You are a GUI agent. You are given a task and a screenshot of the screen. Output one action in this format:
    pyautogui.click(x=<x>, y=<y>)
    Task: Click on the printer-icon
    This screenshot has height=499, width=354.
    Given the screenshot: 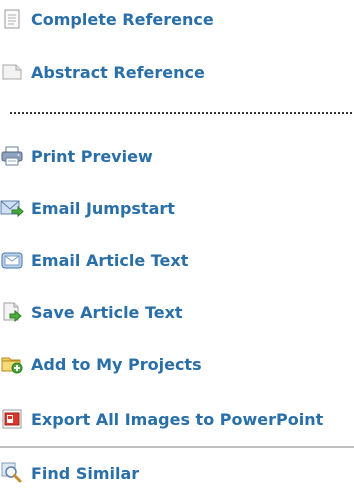 What is the action you would take?
    pyautogui.click(x=12, y=156)
    